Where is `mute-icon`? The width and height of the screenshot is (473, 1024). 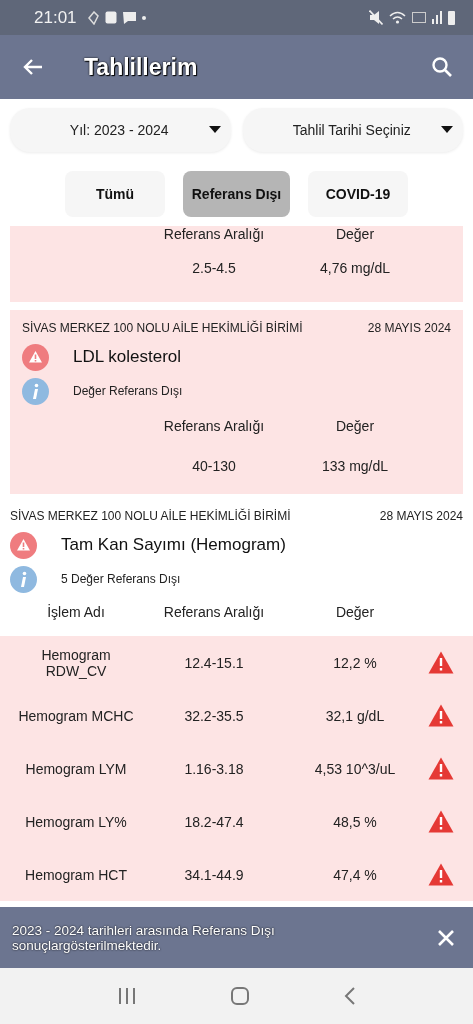 mute-icon is located at coordinates (376, 17).